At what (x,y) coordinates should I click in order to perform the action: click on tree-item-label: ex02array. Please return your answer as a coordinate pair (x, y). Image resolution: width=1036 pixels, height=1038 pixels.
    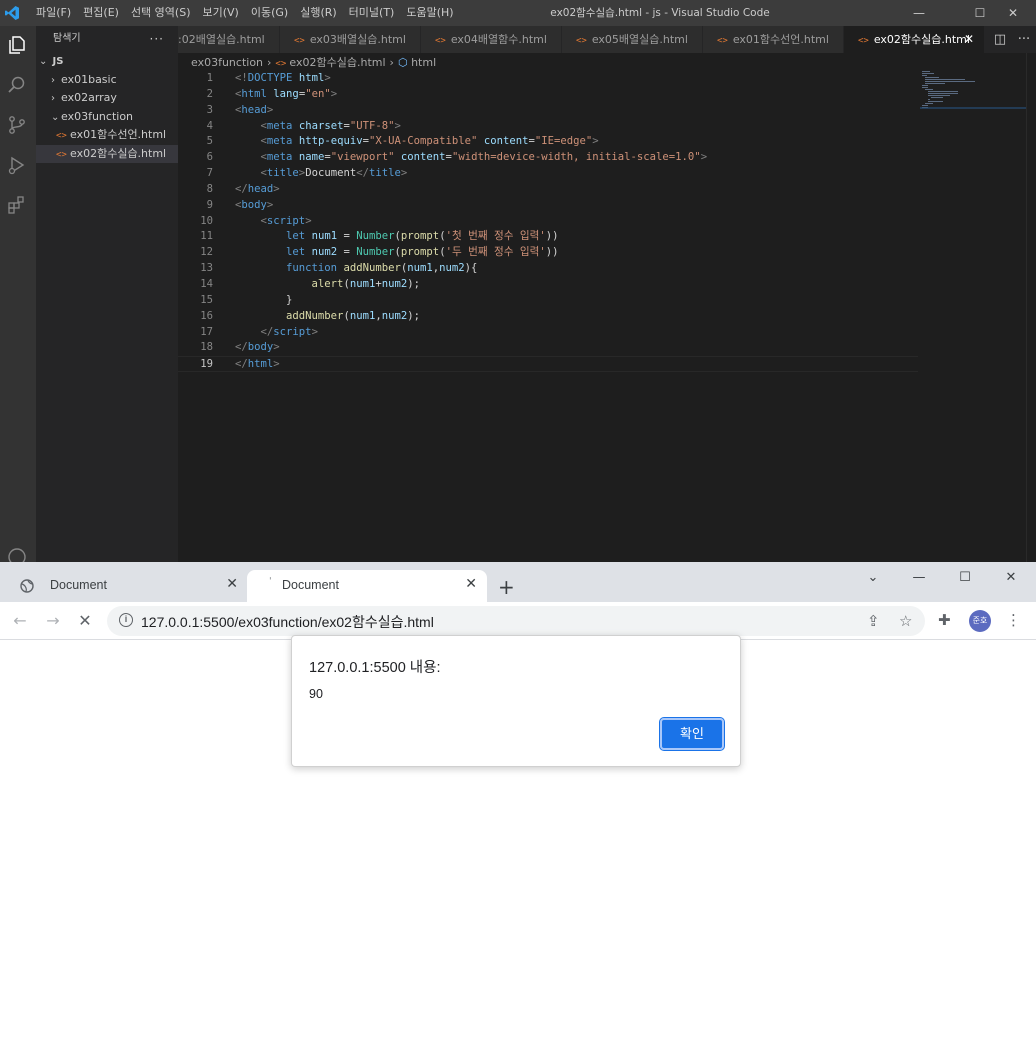
    Looking at the image, I should click on (89, 97).